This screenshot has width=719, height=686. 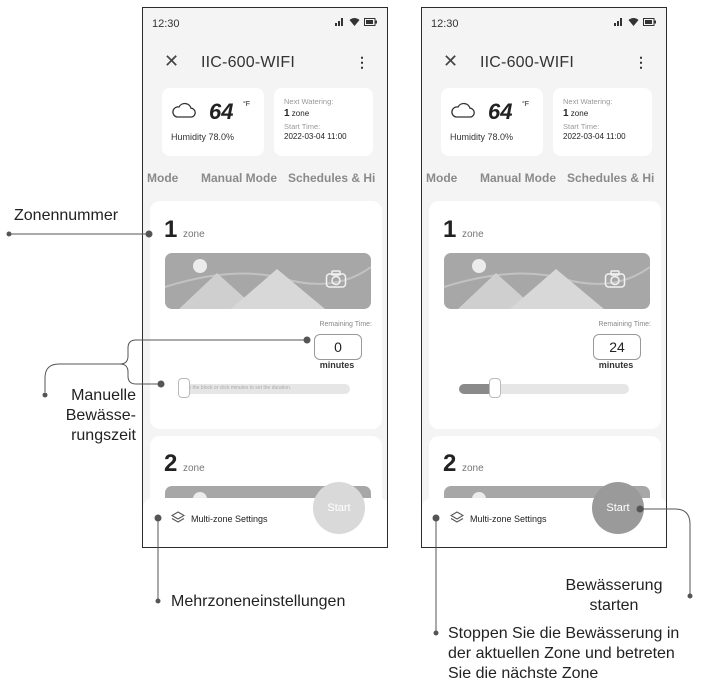 What do you see at coordinates (100, 415) in the screenshot?
I see `callout-manual-time: Manuelle Bewässe- rungszeit` at bounding box center [100, 415].